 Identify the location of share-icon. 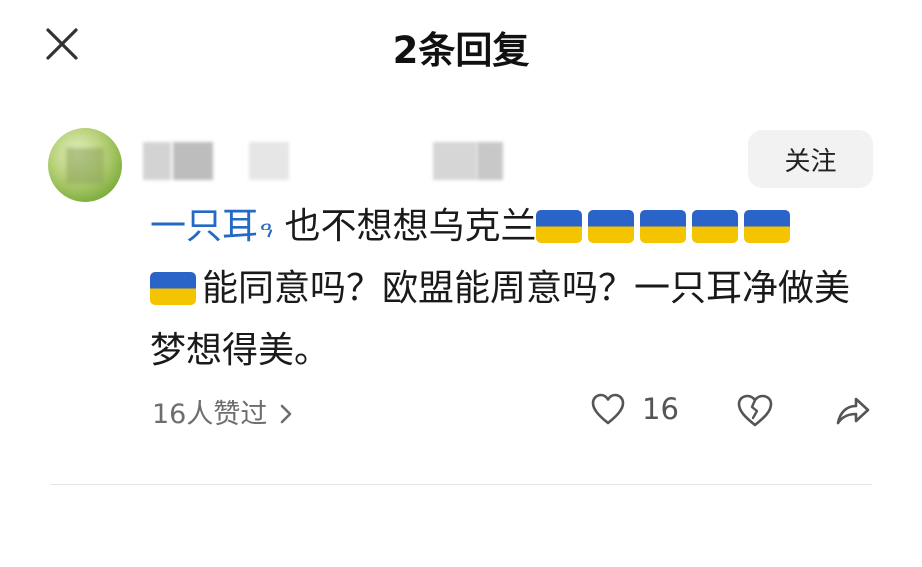
(853, 411).